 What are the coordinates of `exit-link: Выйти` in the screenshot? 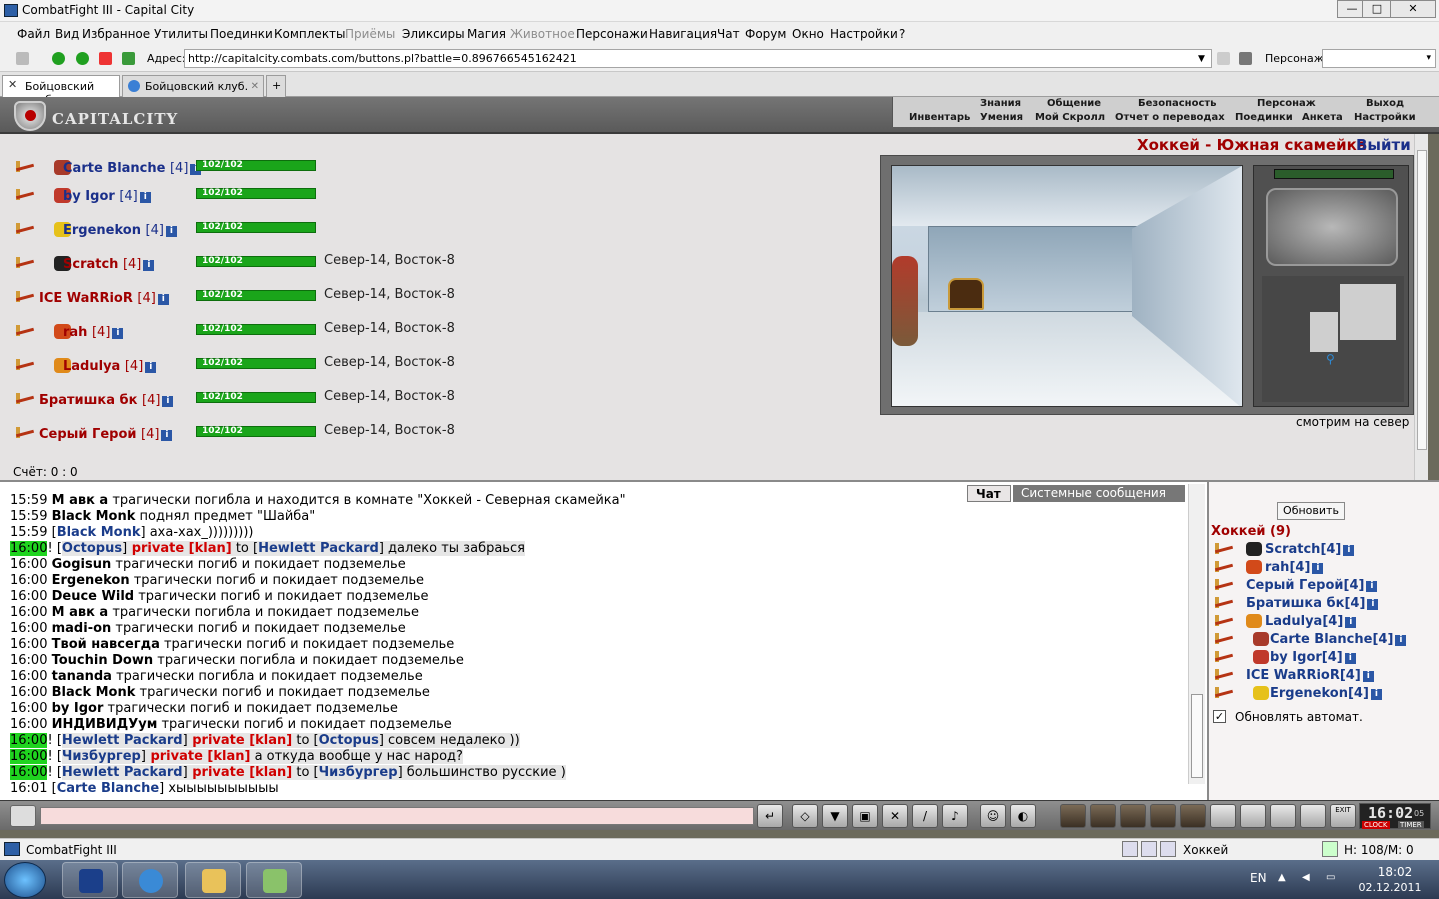 It's located at (1383, 145).